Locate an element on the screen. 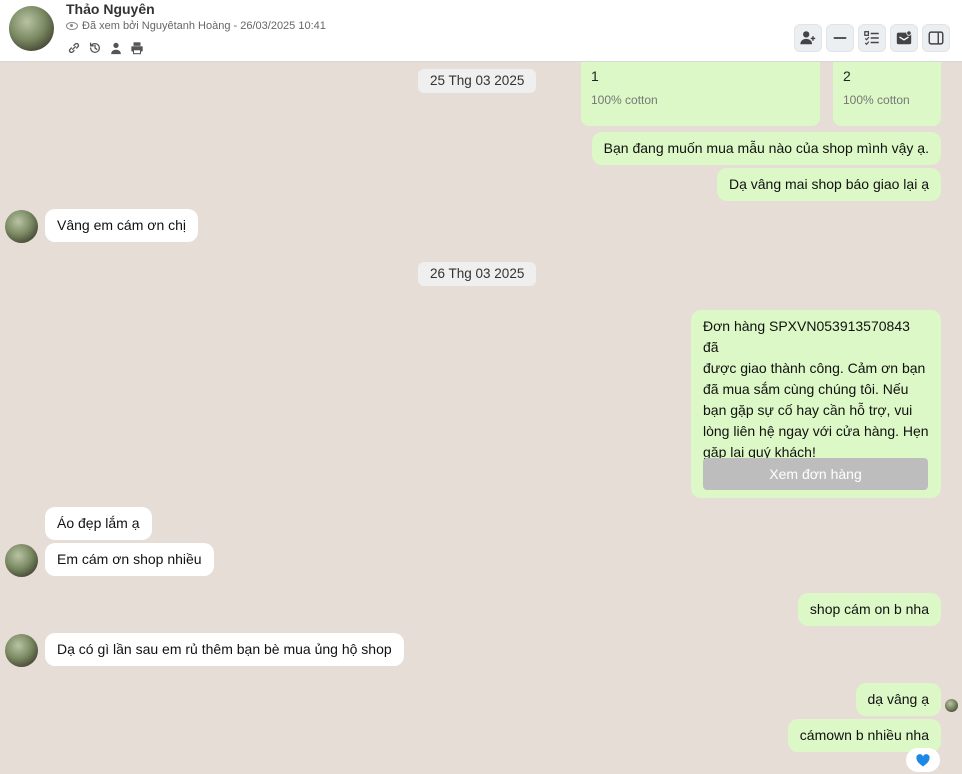 This screenshot has height=774, width=962. inbox-icon is located at coordinates (904, 37).